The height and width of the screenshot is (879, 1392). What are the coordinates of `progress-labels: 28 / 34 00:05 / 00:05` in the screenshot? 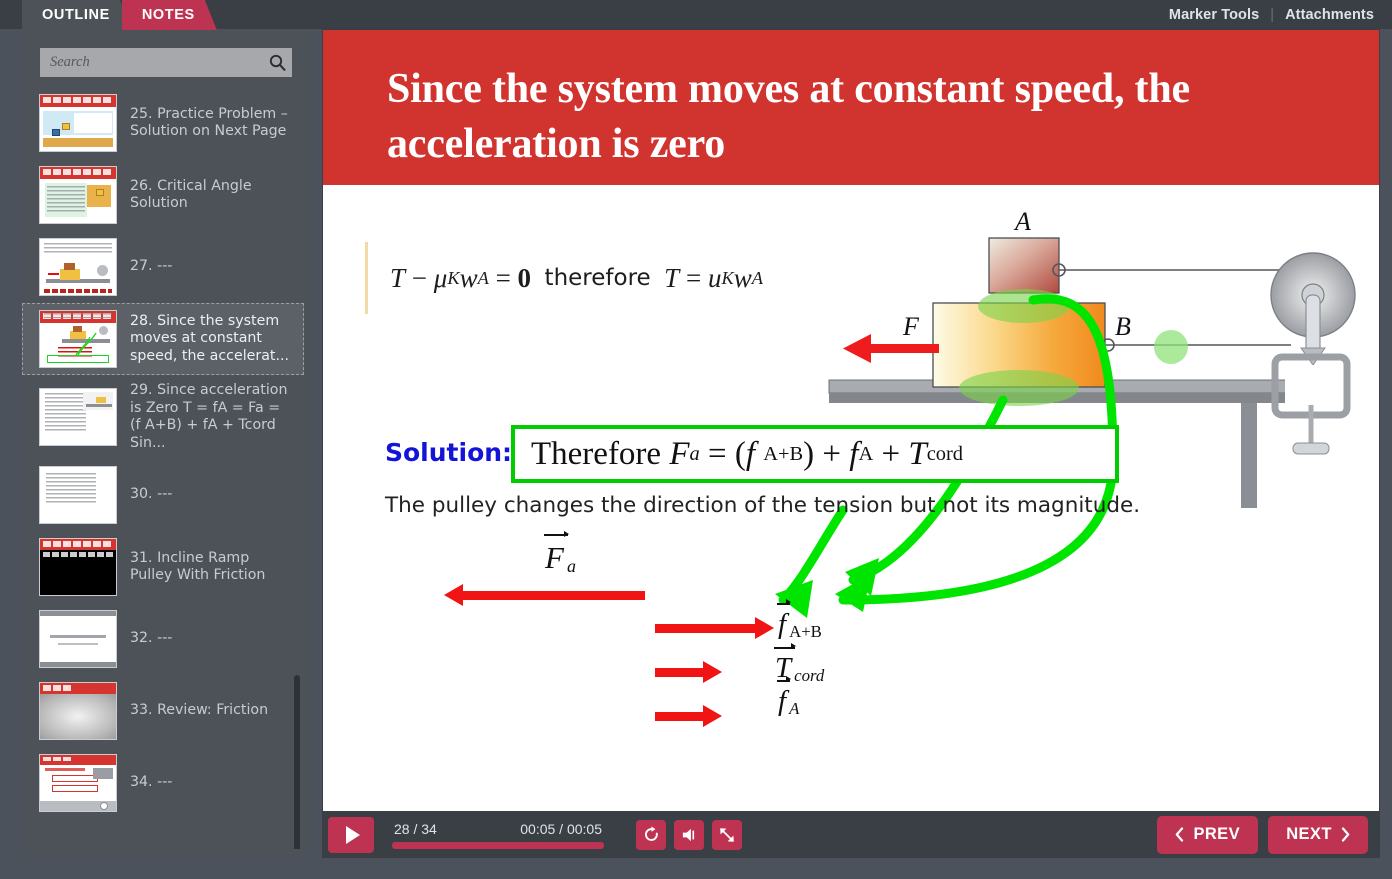 It's located at (498, 831).